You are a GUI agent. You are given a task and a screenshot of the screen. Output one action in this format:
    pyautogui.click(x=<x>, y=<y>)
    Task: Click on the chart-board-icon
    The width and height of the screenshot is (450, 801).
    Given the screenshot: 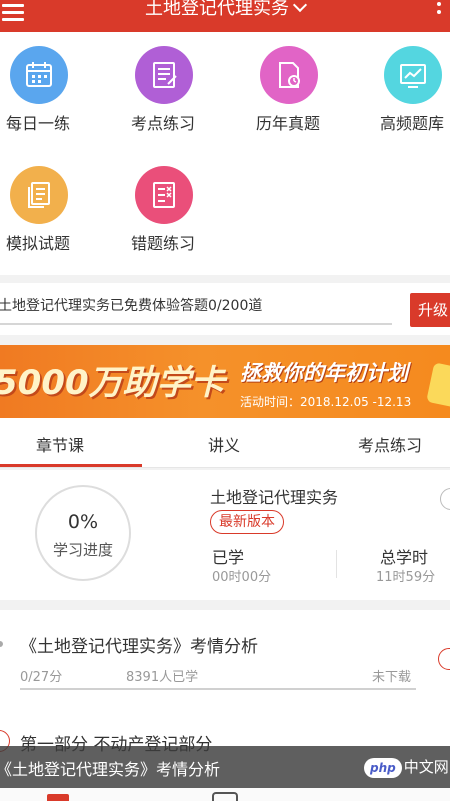 What is the action you would take?
    pyautogui.click(x=413, y=75)
    